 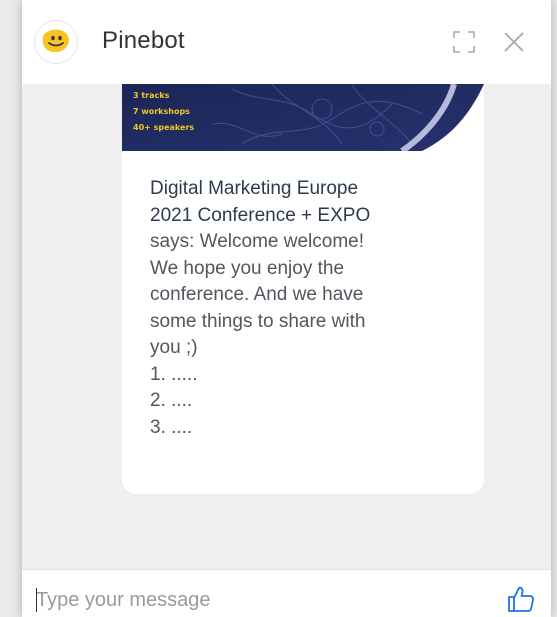 I want to click on message-composer, so click(x=286, y=593).